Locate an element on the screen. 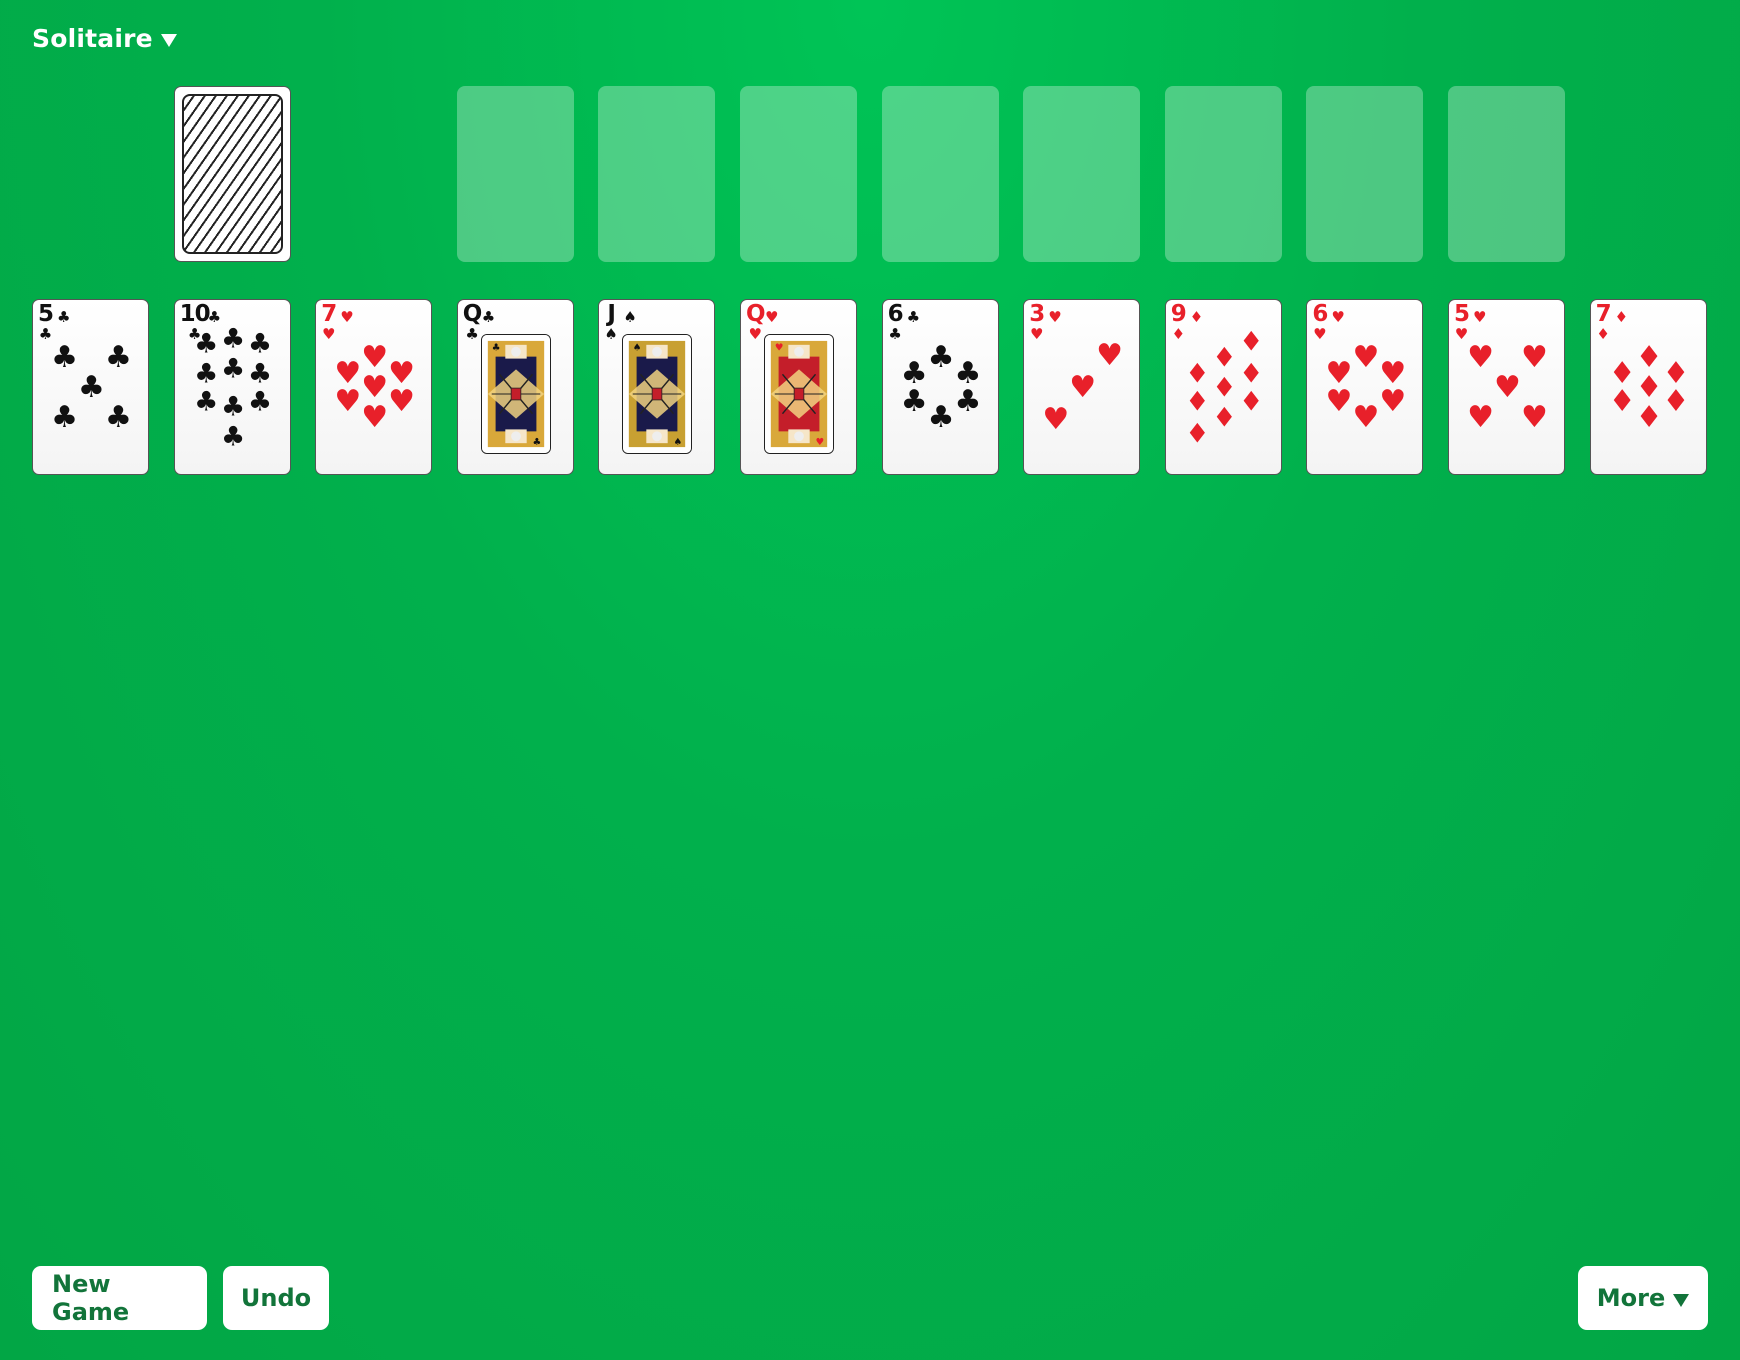 Image resolution: width=1740 pixels, height=1360 pixels. card-rank: Q is located at coordinates (472, 314).